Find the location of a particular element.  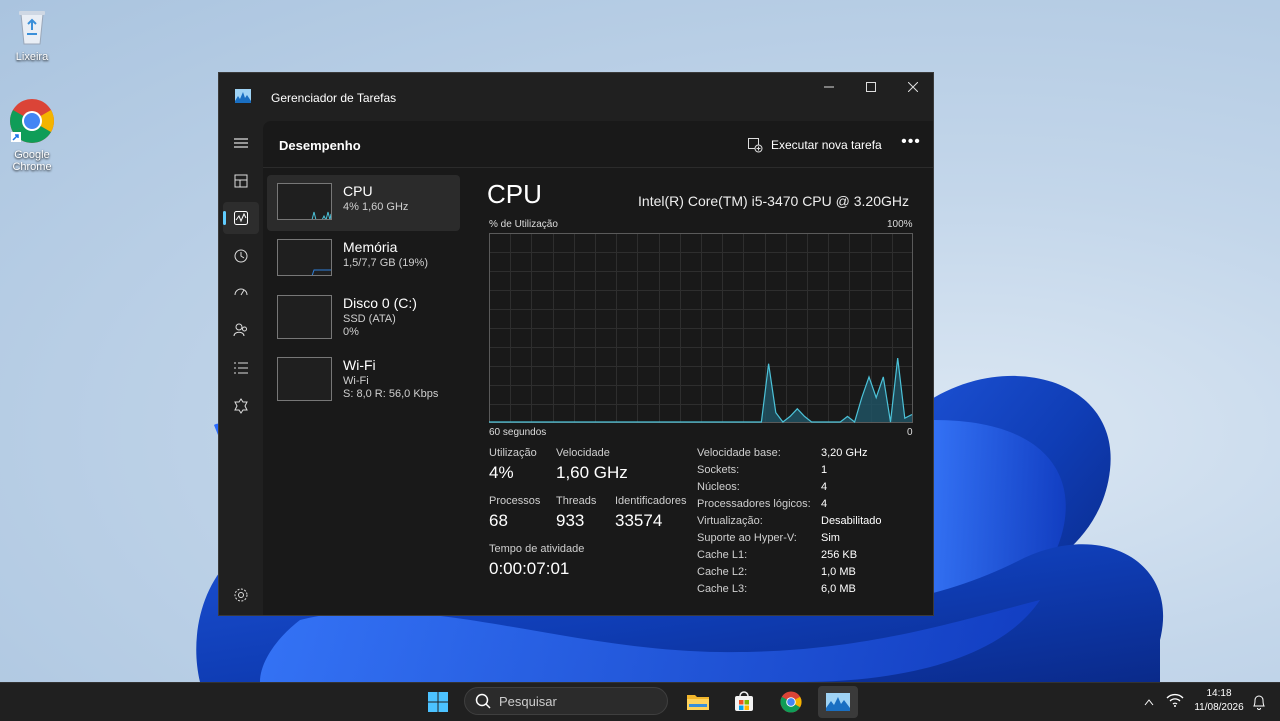

perf-item-memory: Memória 1,5/7,7 GB (19%) is located at coordinates (363, 259).